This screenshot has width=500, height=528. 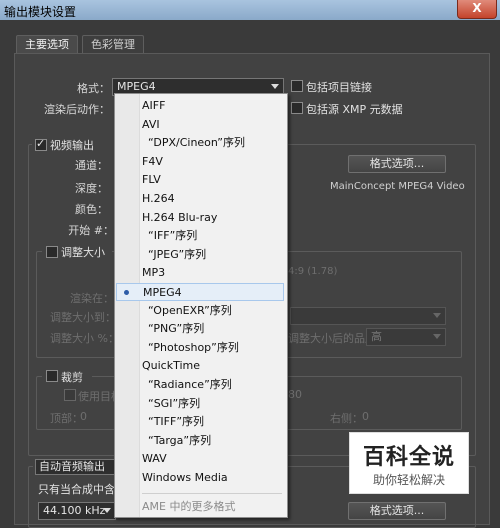 What do you see at coordinates (406, 337) in the screenshot?
I see `resize-quality-select: 高` at bounding box center [406, 337].